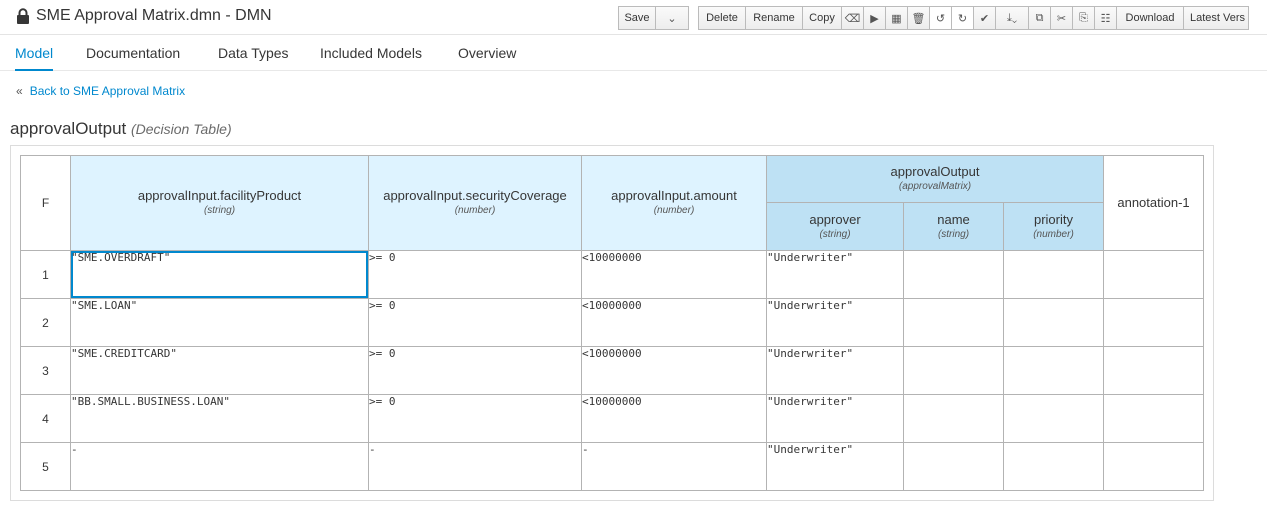 This screenshot has width=1267, height=526. What do you see at coordinates (1153, 203) in the screenshot?
I see `annotation-header: annotation-1` at bounding box center [1153, 203].